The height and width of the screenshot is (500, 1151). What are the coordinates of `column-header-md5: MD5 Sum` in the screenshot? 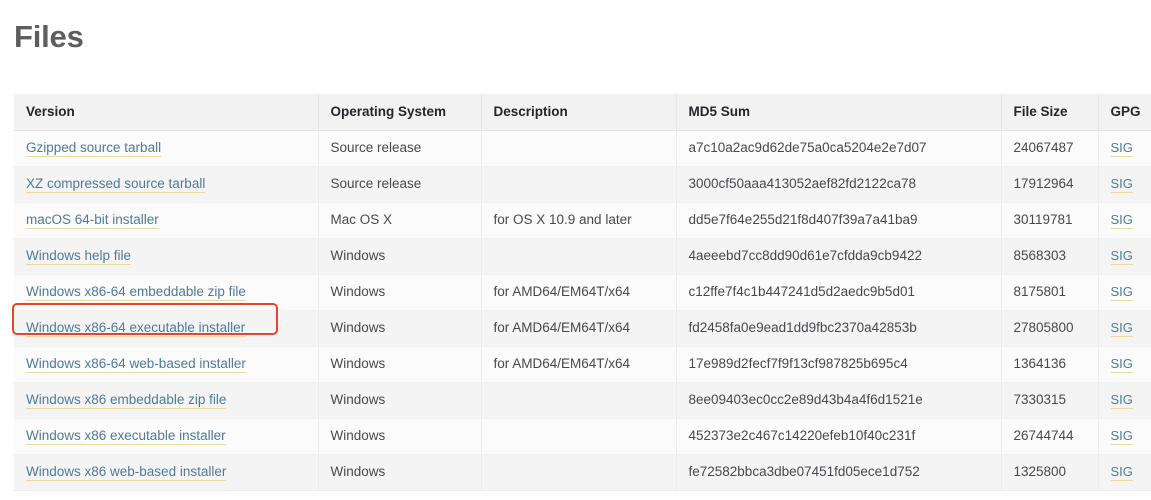 It's located at (839, 112).